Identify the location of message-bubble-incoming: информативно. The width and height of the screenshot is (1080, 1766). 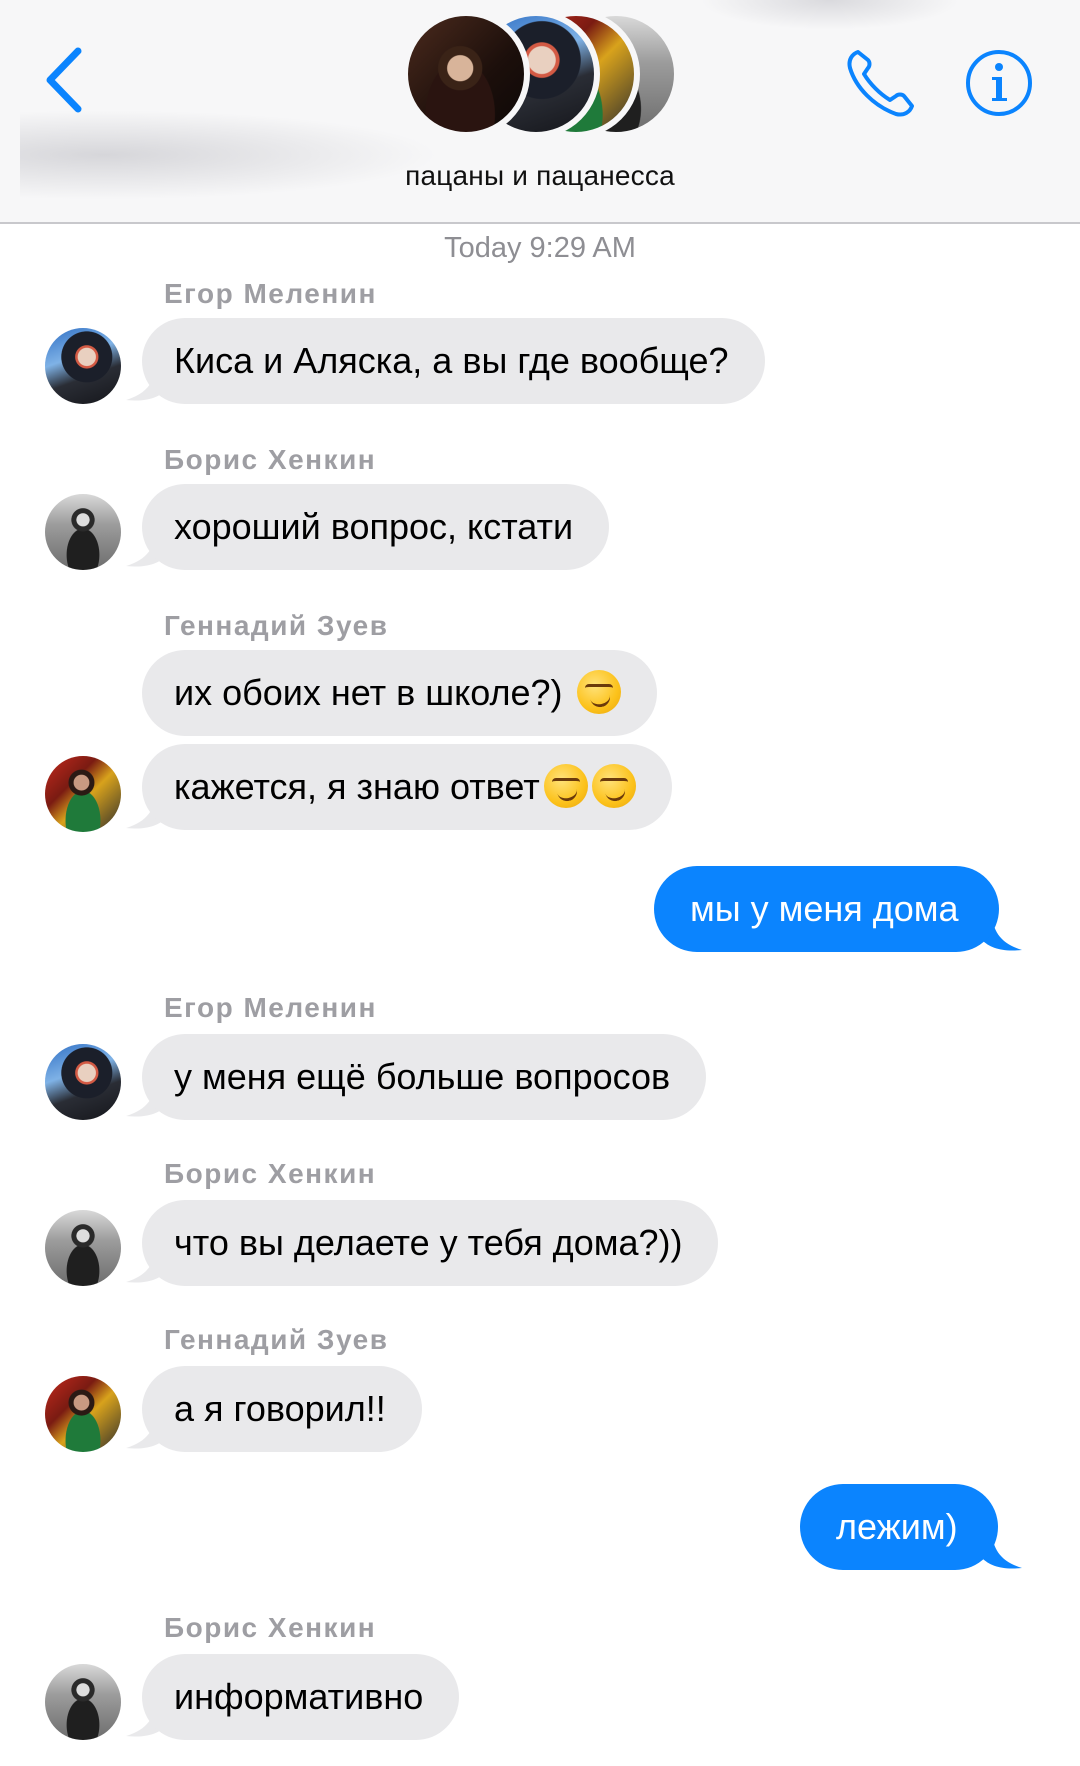
(301, 1697).